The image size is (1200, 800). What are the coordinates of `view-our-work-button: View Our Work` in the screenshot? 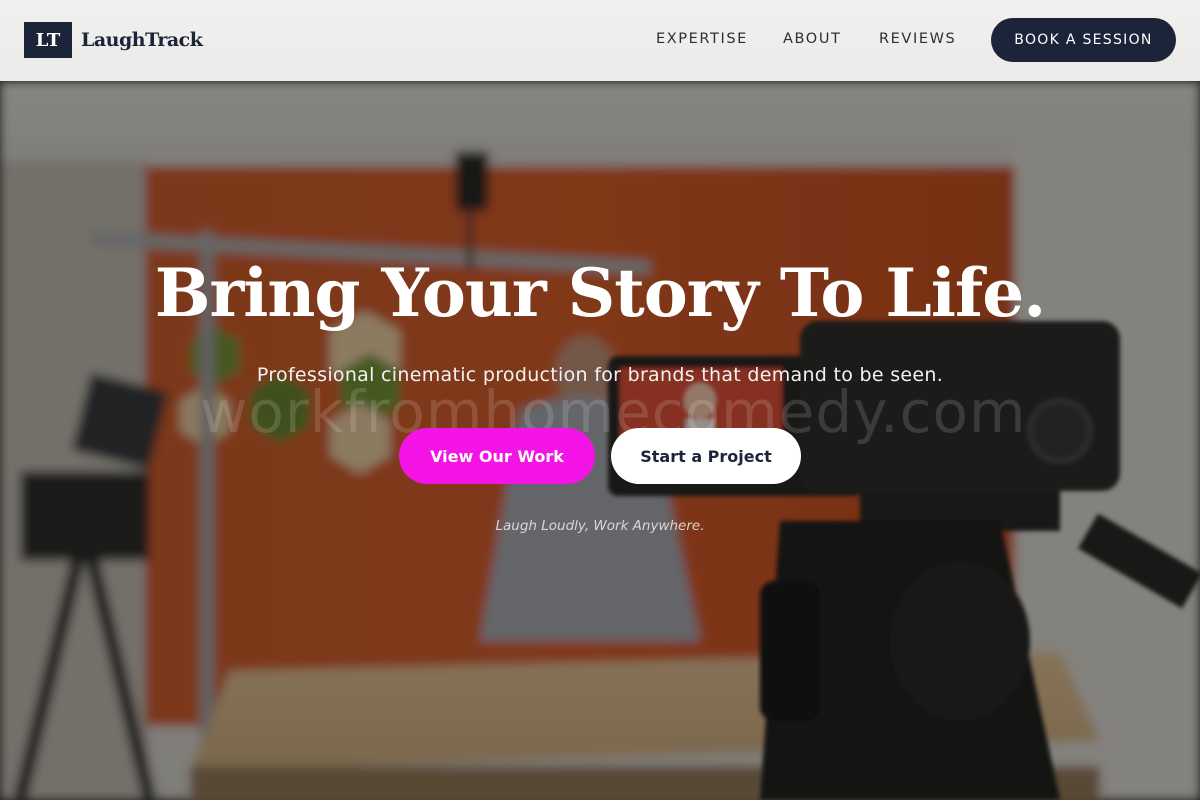 It's located at (497, 456).